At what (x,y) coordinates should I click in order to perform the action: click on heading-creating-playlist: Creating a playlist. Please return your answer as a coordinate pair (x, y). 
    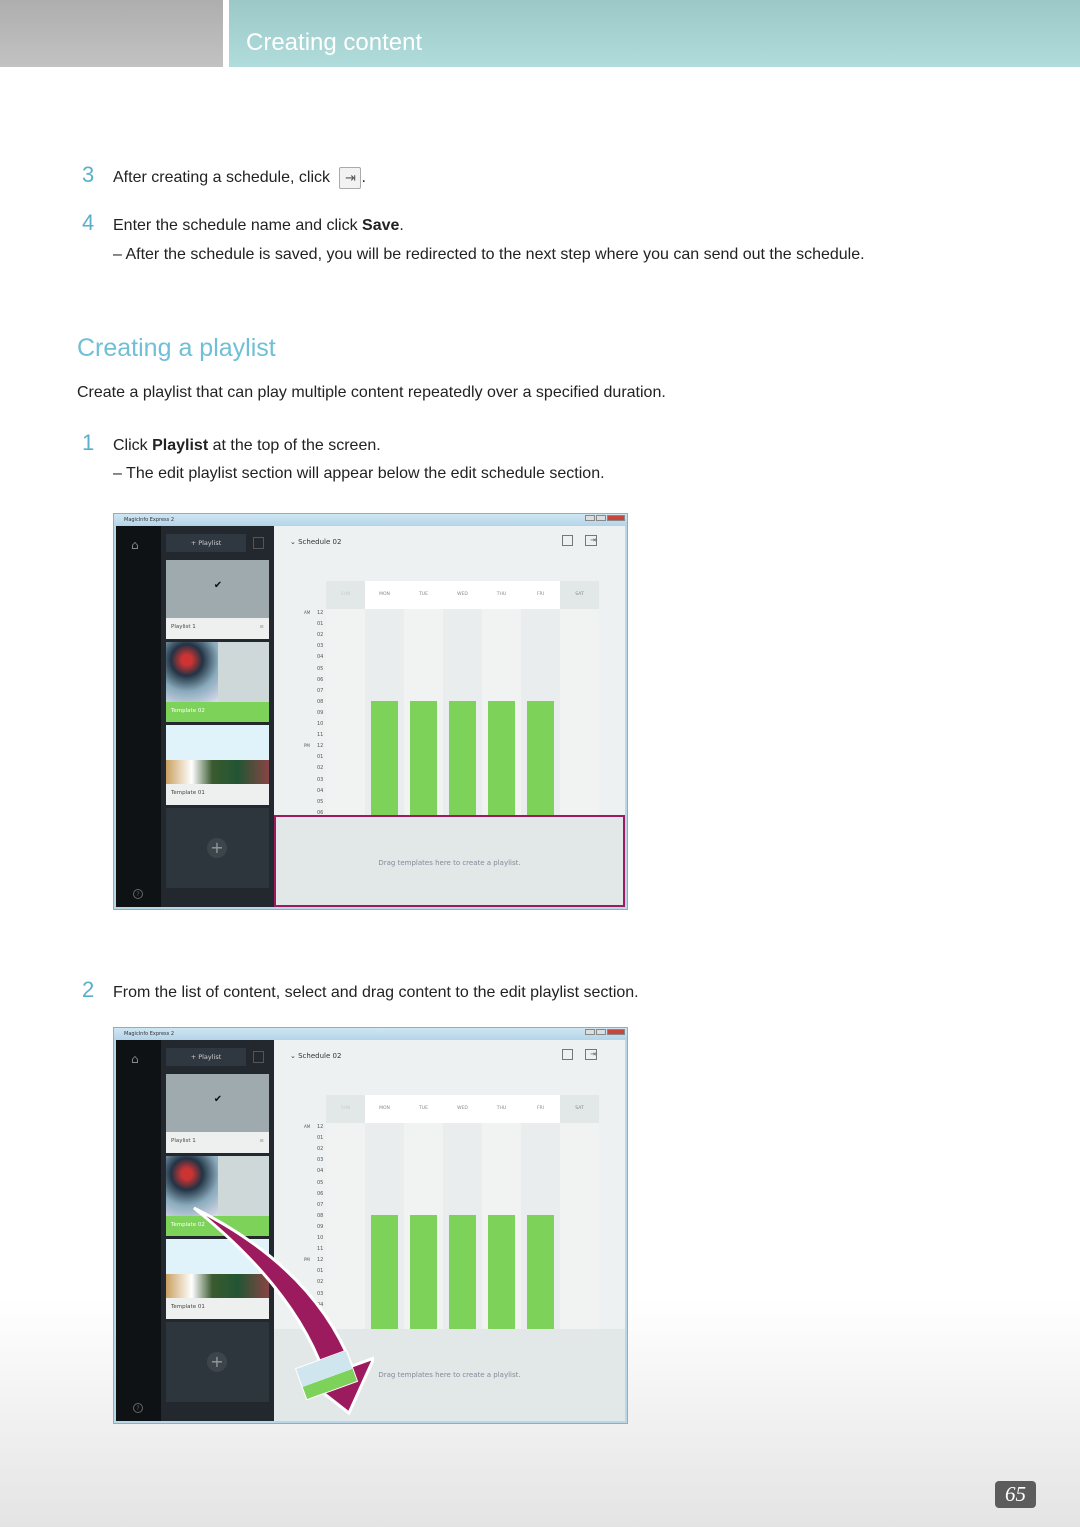
    Looking at the image, I should click on (176, 348).